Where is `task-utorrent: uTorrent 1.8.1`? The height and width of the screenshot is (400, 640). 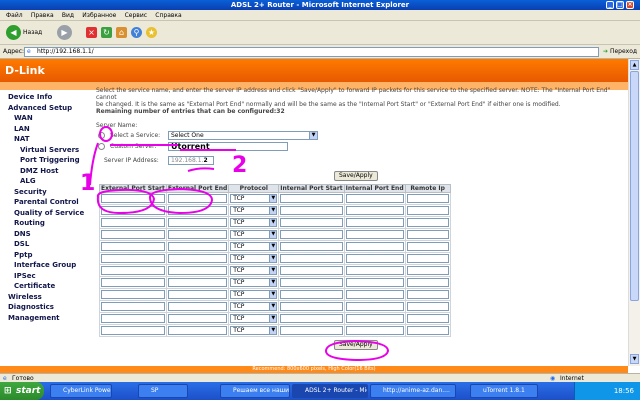
task-utorrent: uTorrent 1.8.1 is located at coordinates (504, 391).